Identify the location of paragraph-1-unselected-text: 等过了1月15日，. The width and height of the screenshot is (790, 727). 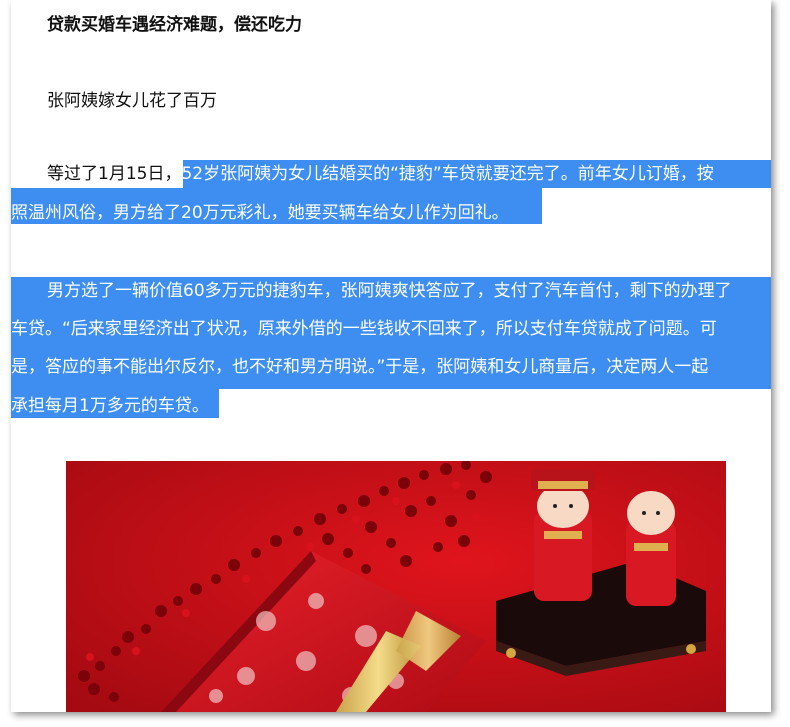
(114, 174).